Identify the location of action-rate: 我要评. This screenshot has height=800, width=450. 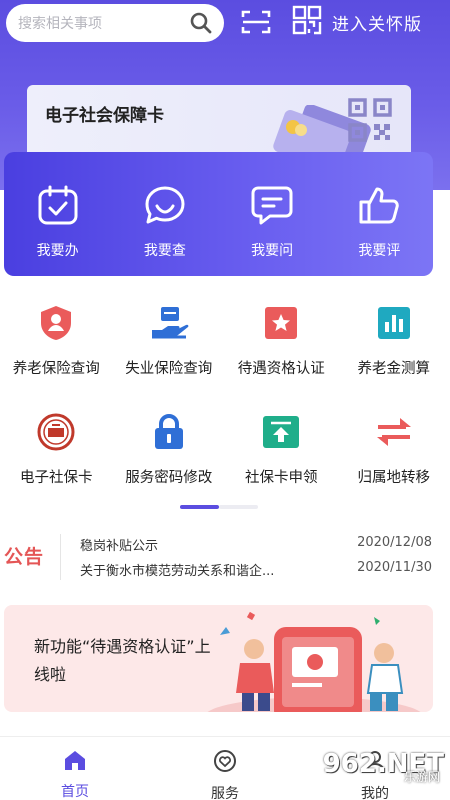
(379, 214).